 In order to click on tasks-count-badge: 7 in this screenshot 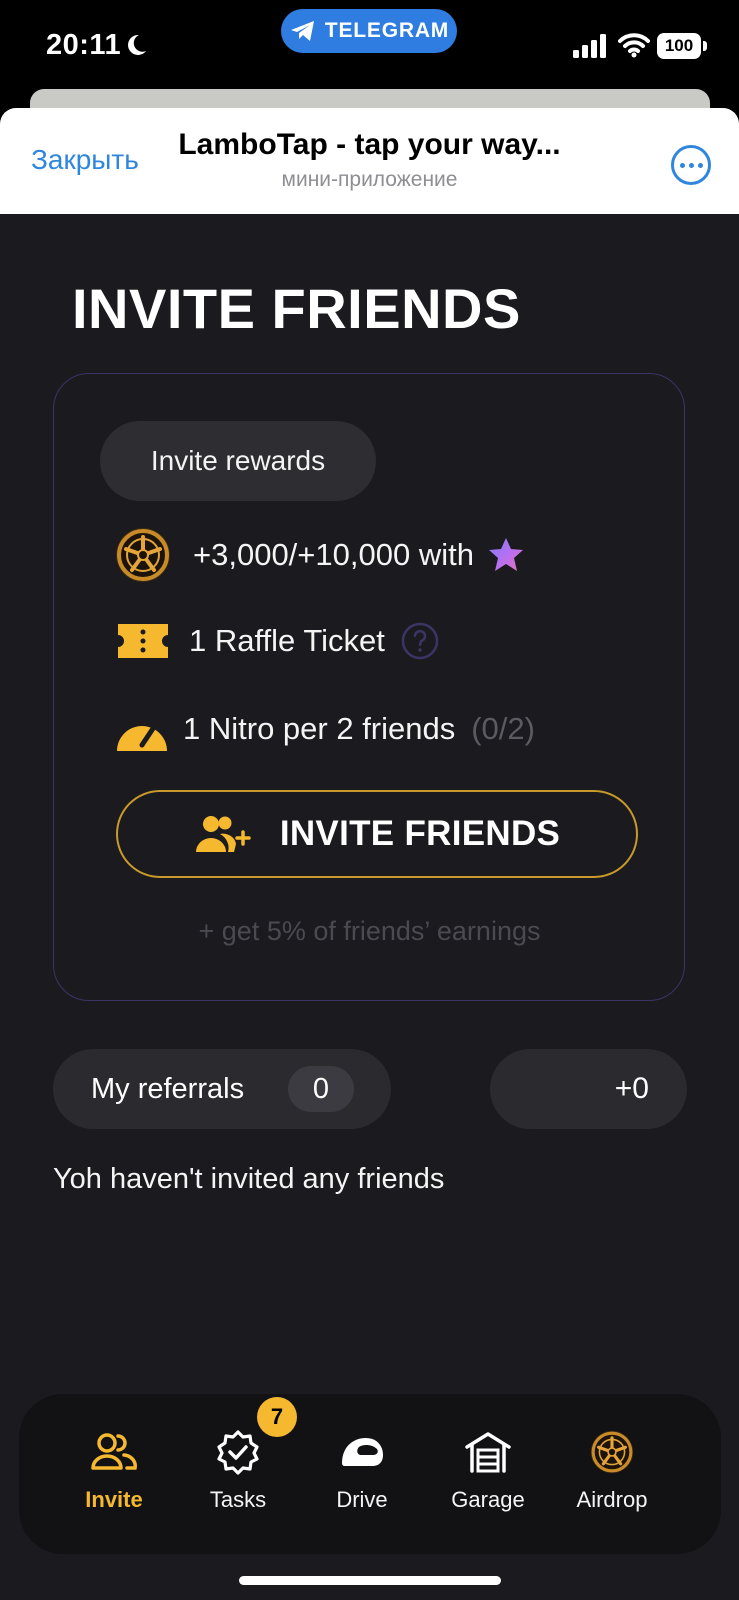, I will do `click(277, 1417)`.